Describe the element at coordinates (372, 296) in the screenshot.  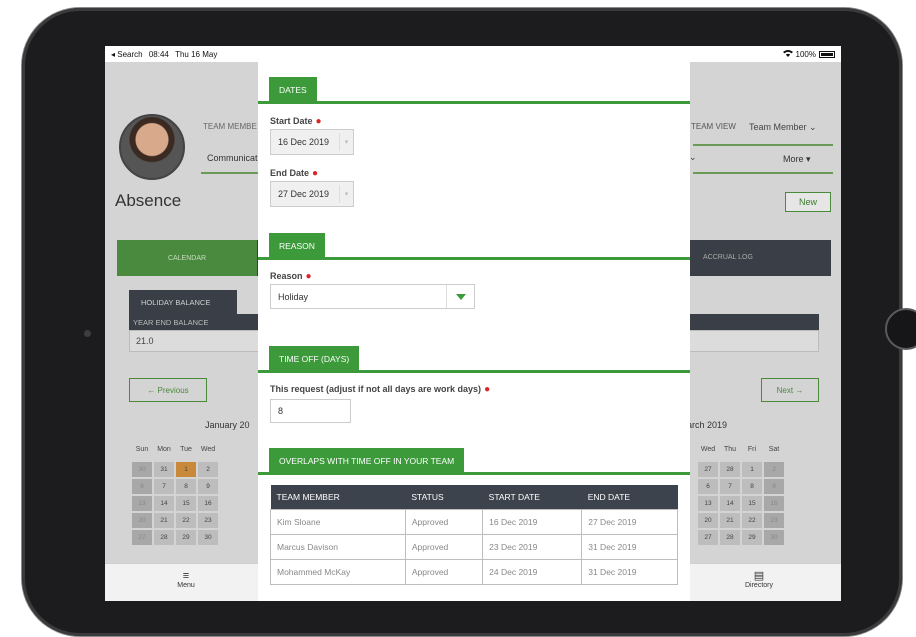
I see `reason-select: Holiday` at that location.